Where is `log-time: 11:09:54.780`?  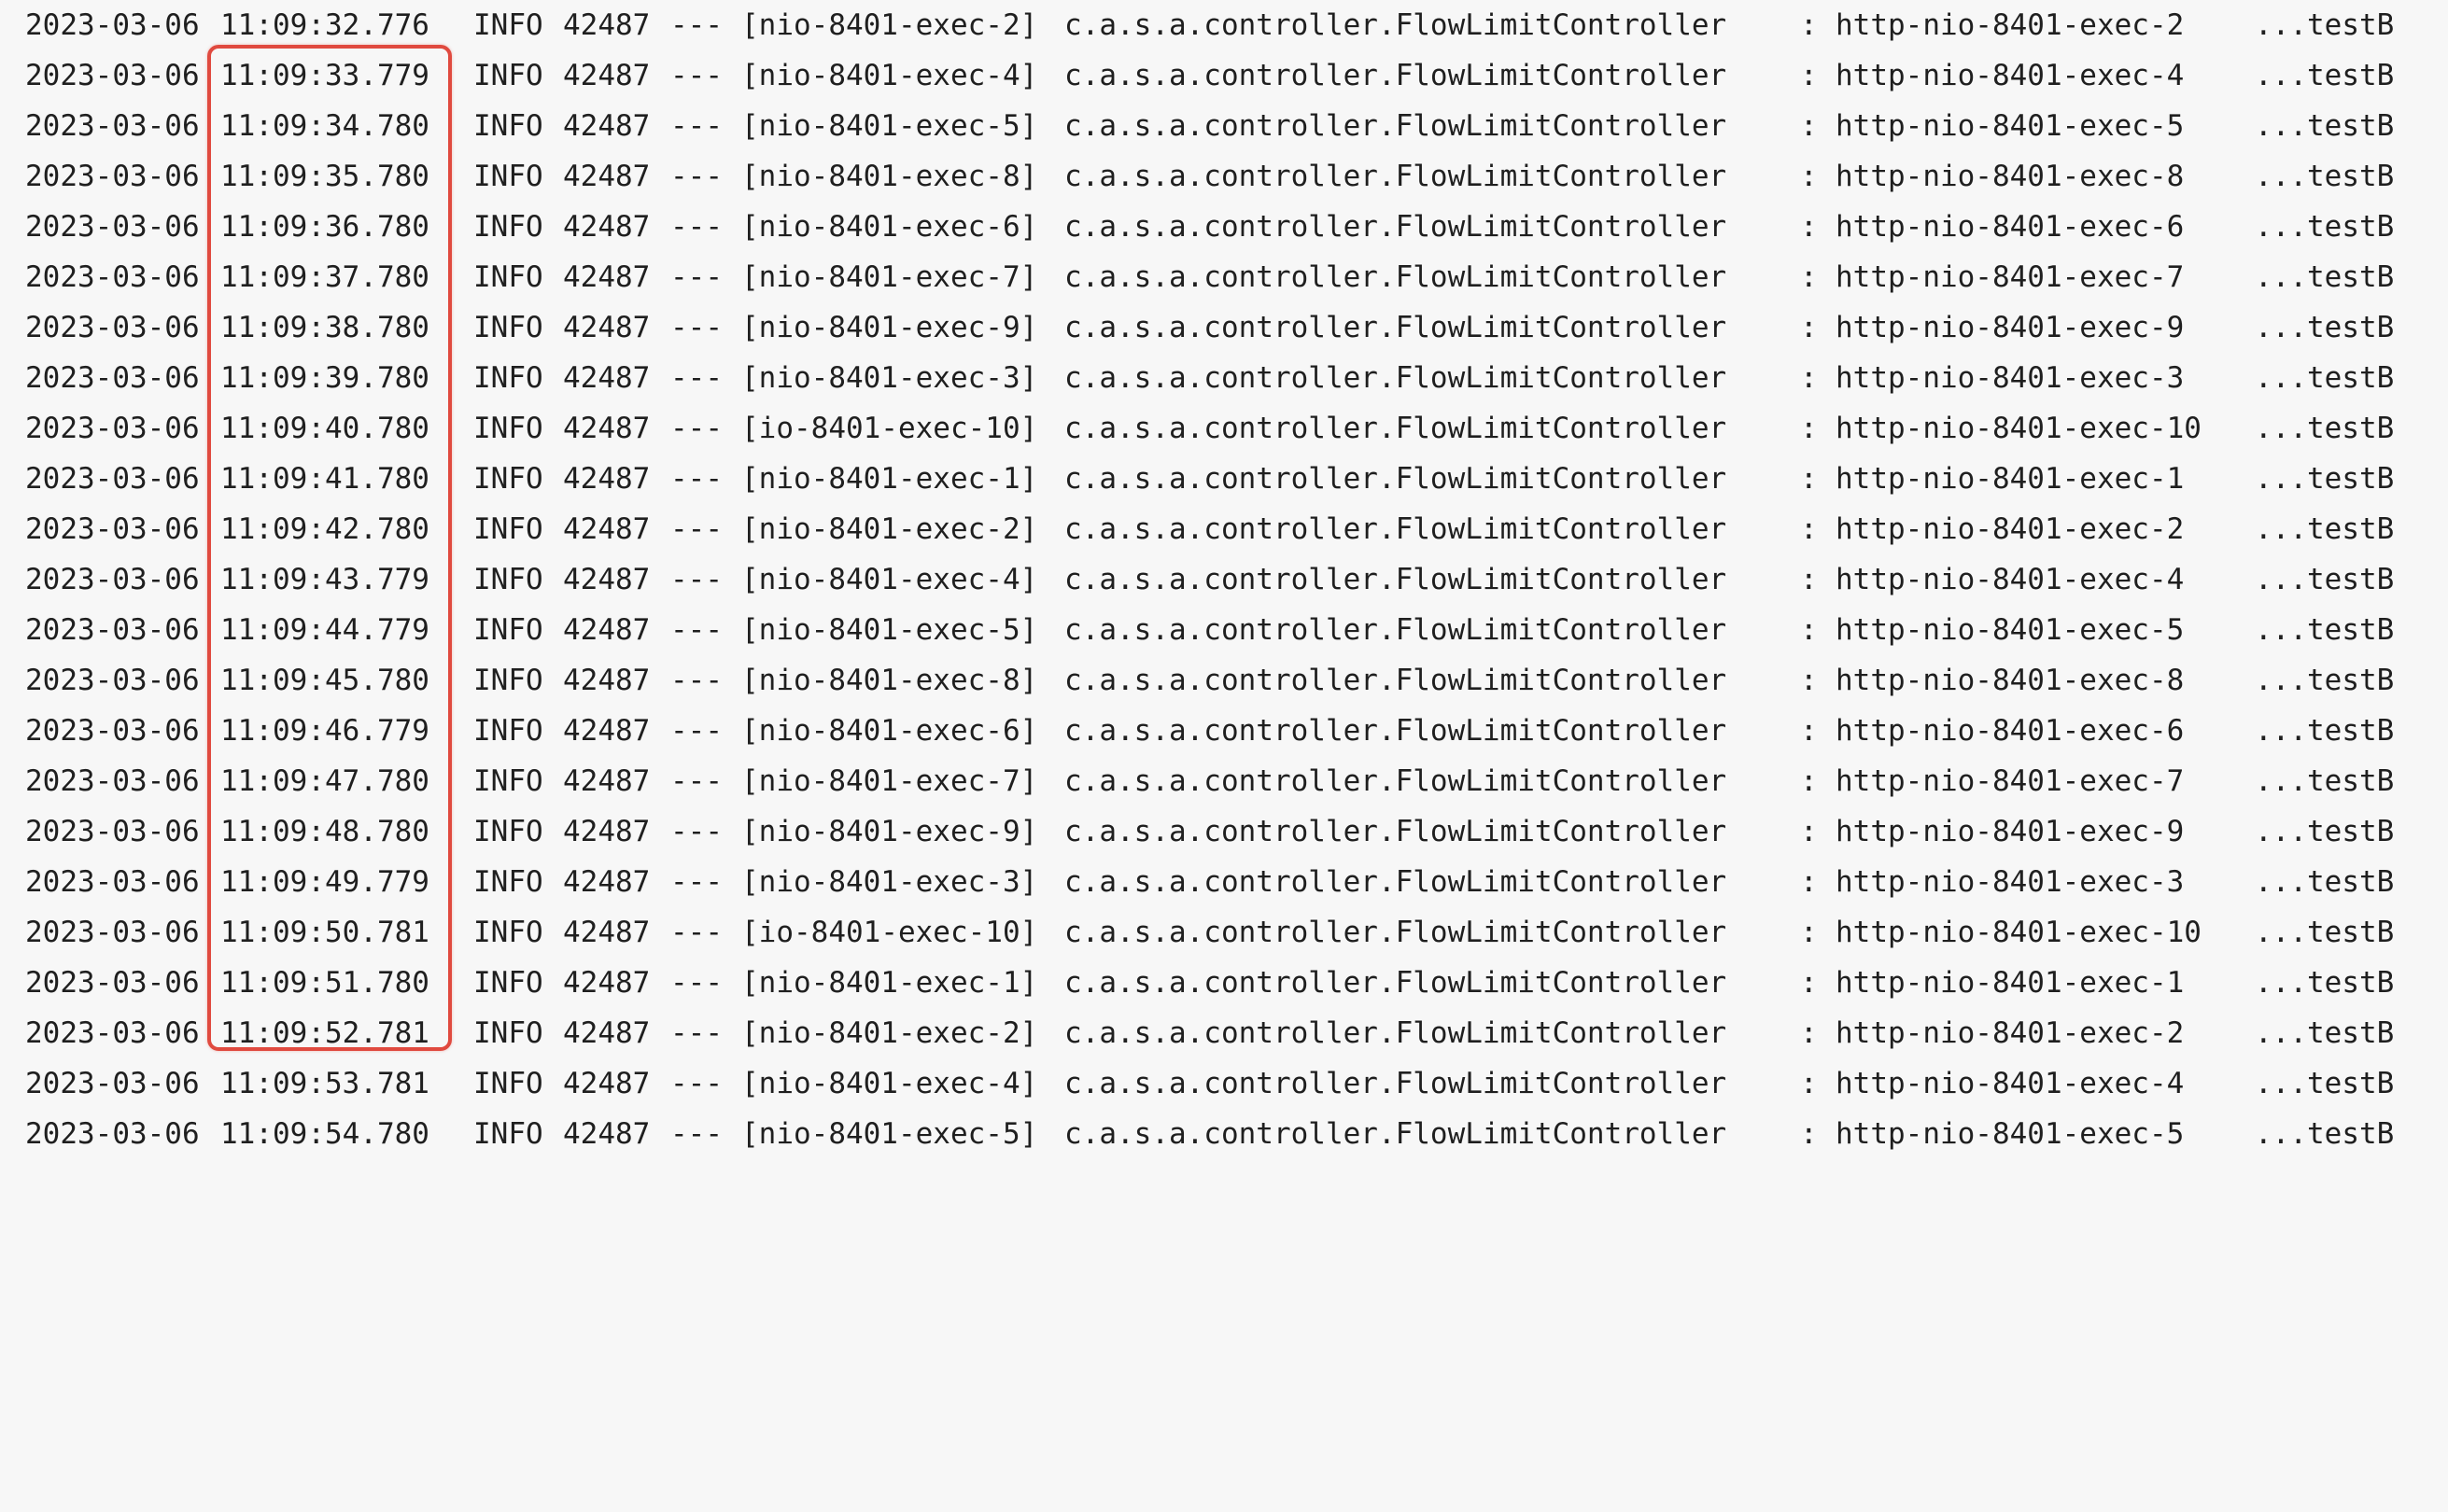
log-time: 11:09:54.780 is located at coordinates (324, 1134).